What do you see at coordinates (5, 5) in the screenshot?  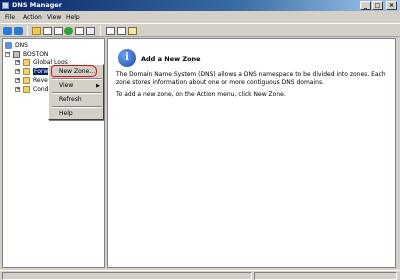 I see `dns-manager-app-icon` at bounding box center [5, 5].